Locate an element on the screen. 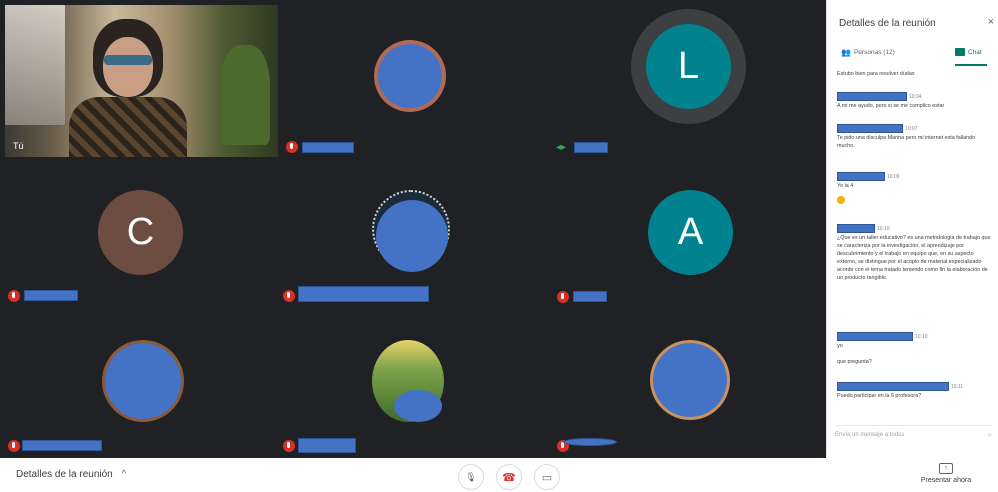 Image resolution: width=998 pixels, height=492 pixels. meeting-details-button: Detalles de la reunión ^ is located at coordinates (71, 474).